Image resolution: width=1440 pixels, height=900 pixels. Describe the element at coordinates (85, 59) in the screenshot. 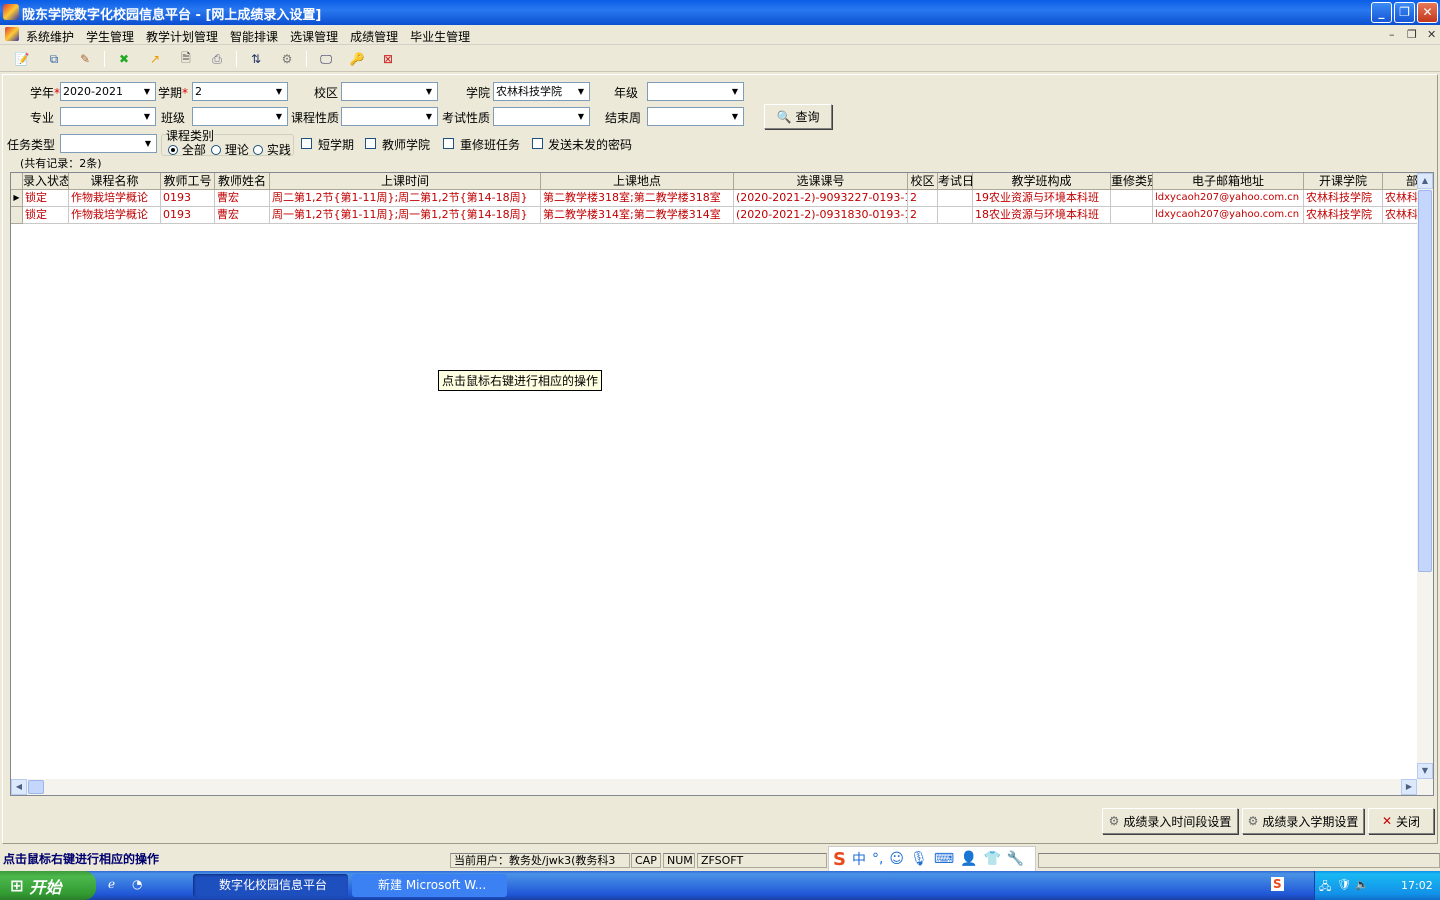

I see `pencil-icon: ✎` at that location.